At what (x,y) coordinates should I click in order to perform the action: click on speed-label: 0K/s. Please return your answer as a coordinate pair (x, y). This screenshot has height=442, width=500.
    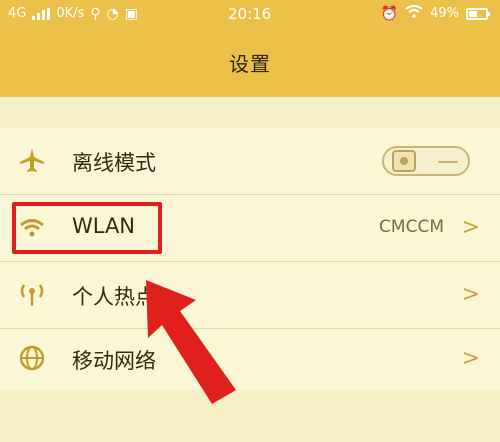
    Looking at the image, I should click on (70, 13).